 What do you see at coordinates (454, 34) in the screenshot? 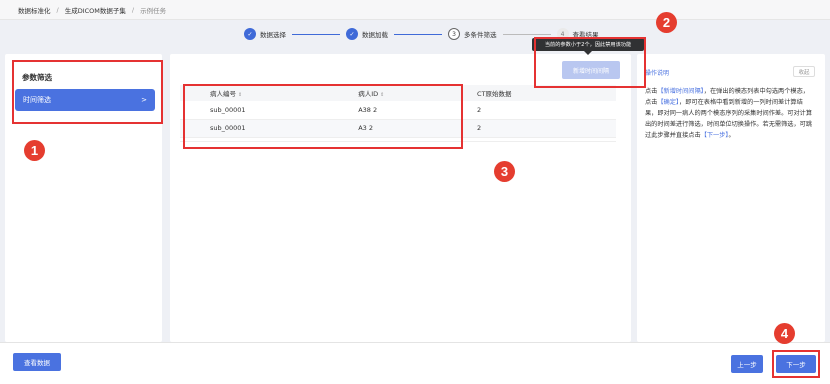
I see `step-number: 3` at bounding box center [454, 34].